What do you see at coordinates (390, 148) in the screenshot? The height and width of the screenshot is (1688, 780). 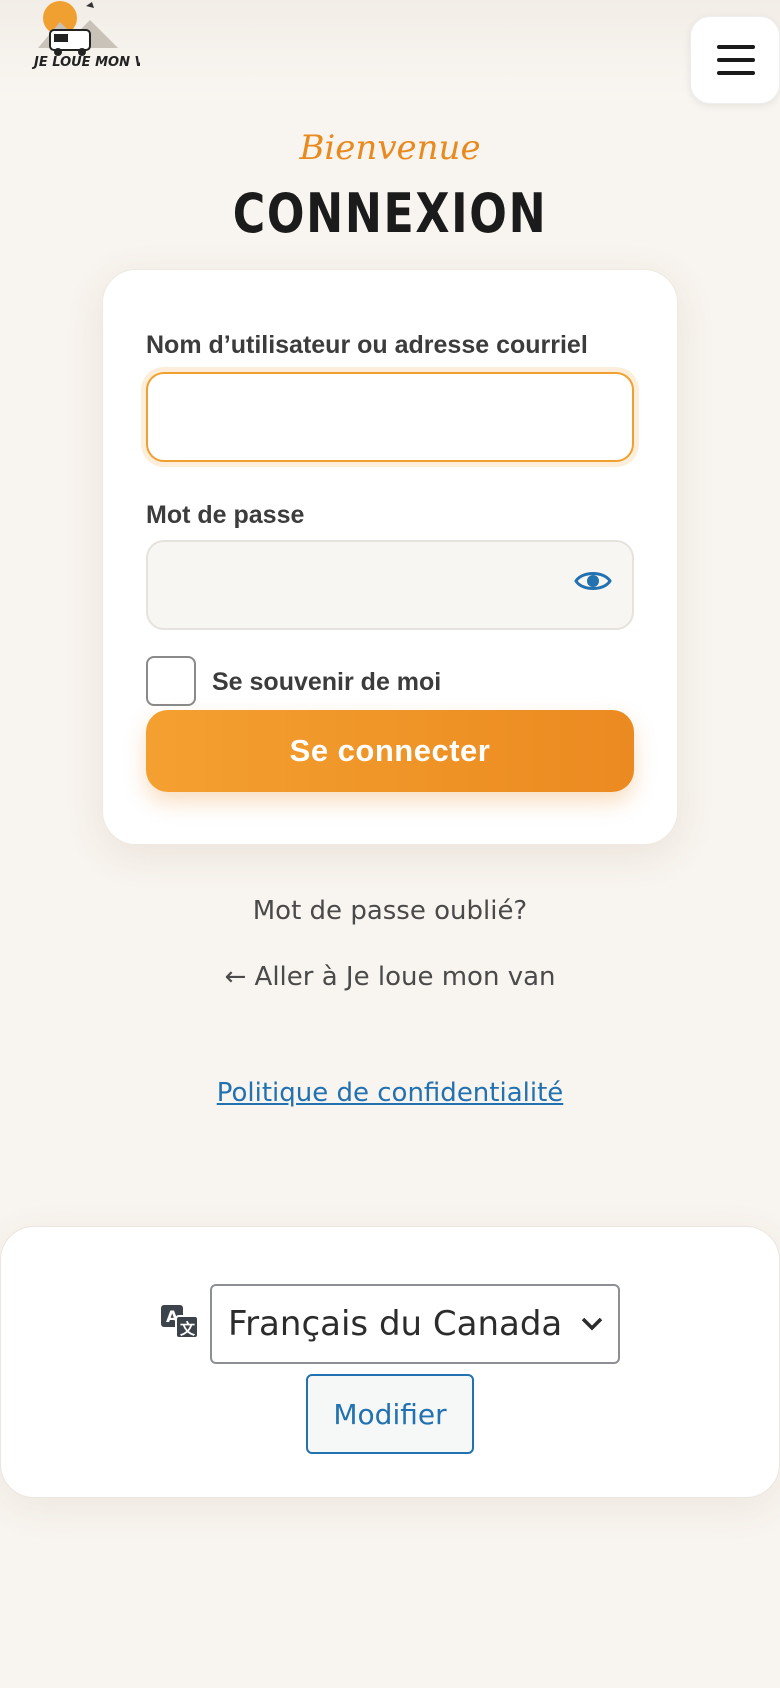 I see `welcome-eyebrow: Bienvenue` at bounding box center [390, 148].